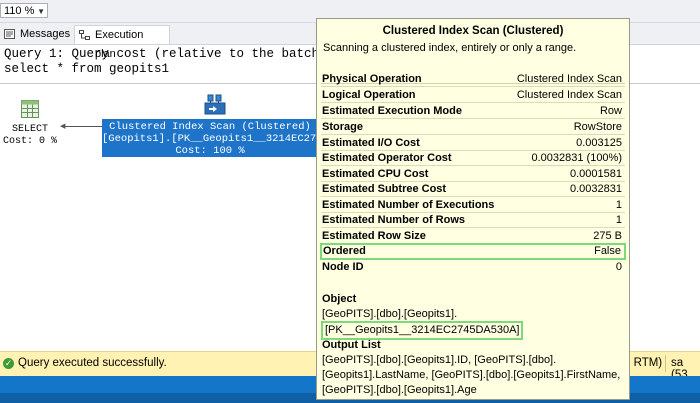  I want to click on property-row: Estimated I/O Cost 0.003125, so click(473, 143).